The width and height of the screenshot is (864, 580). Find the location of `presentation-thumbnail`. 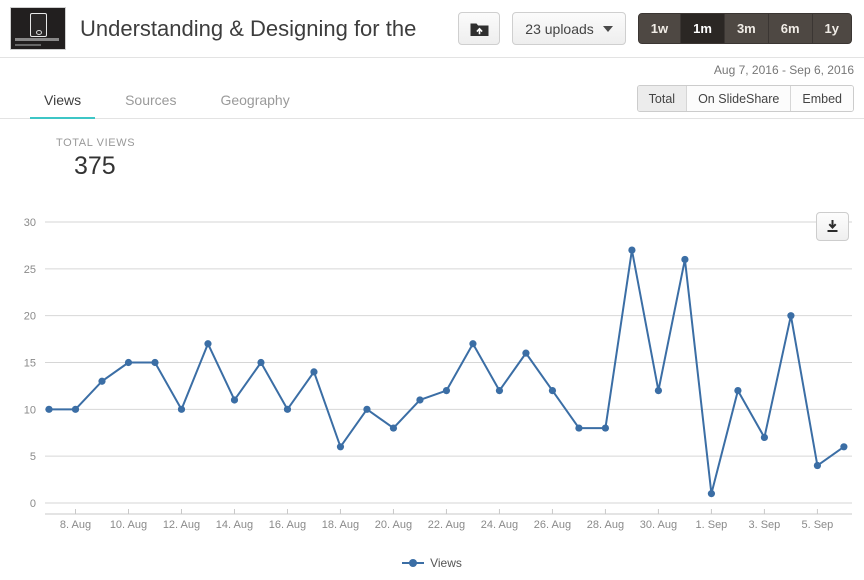

presentation-thumbnail is located at coordinates (38, 28).